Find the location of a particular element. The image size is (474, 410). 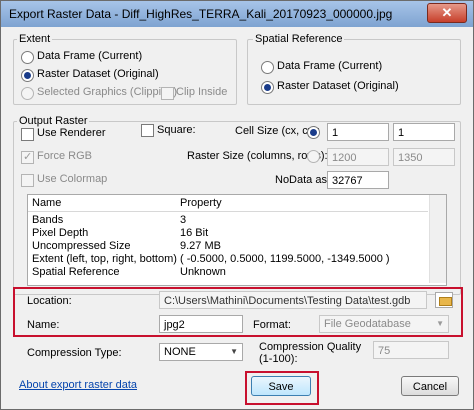

format-value: File Geodatabase is located at coordinates (367, 324).